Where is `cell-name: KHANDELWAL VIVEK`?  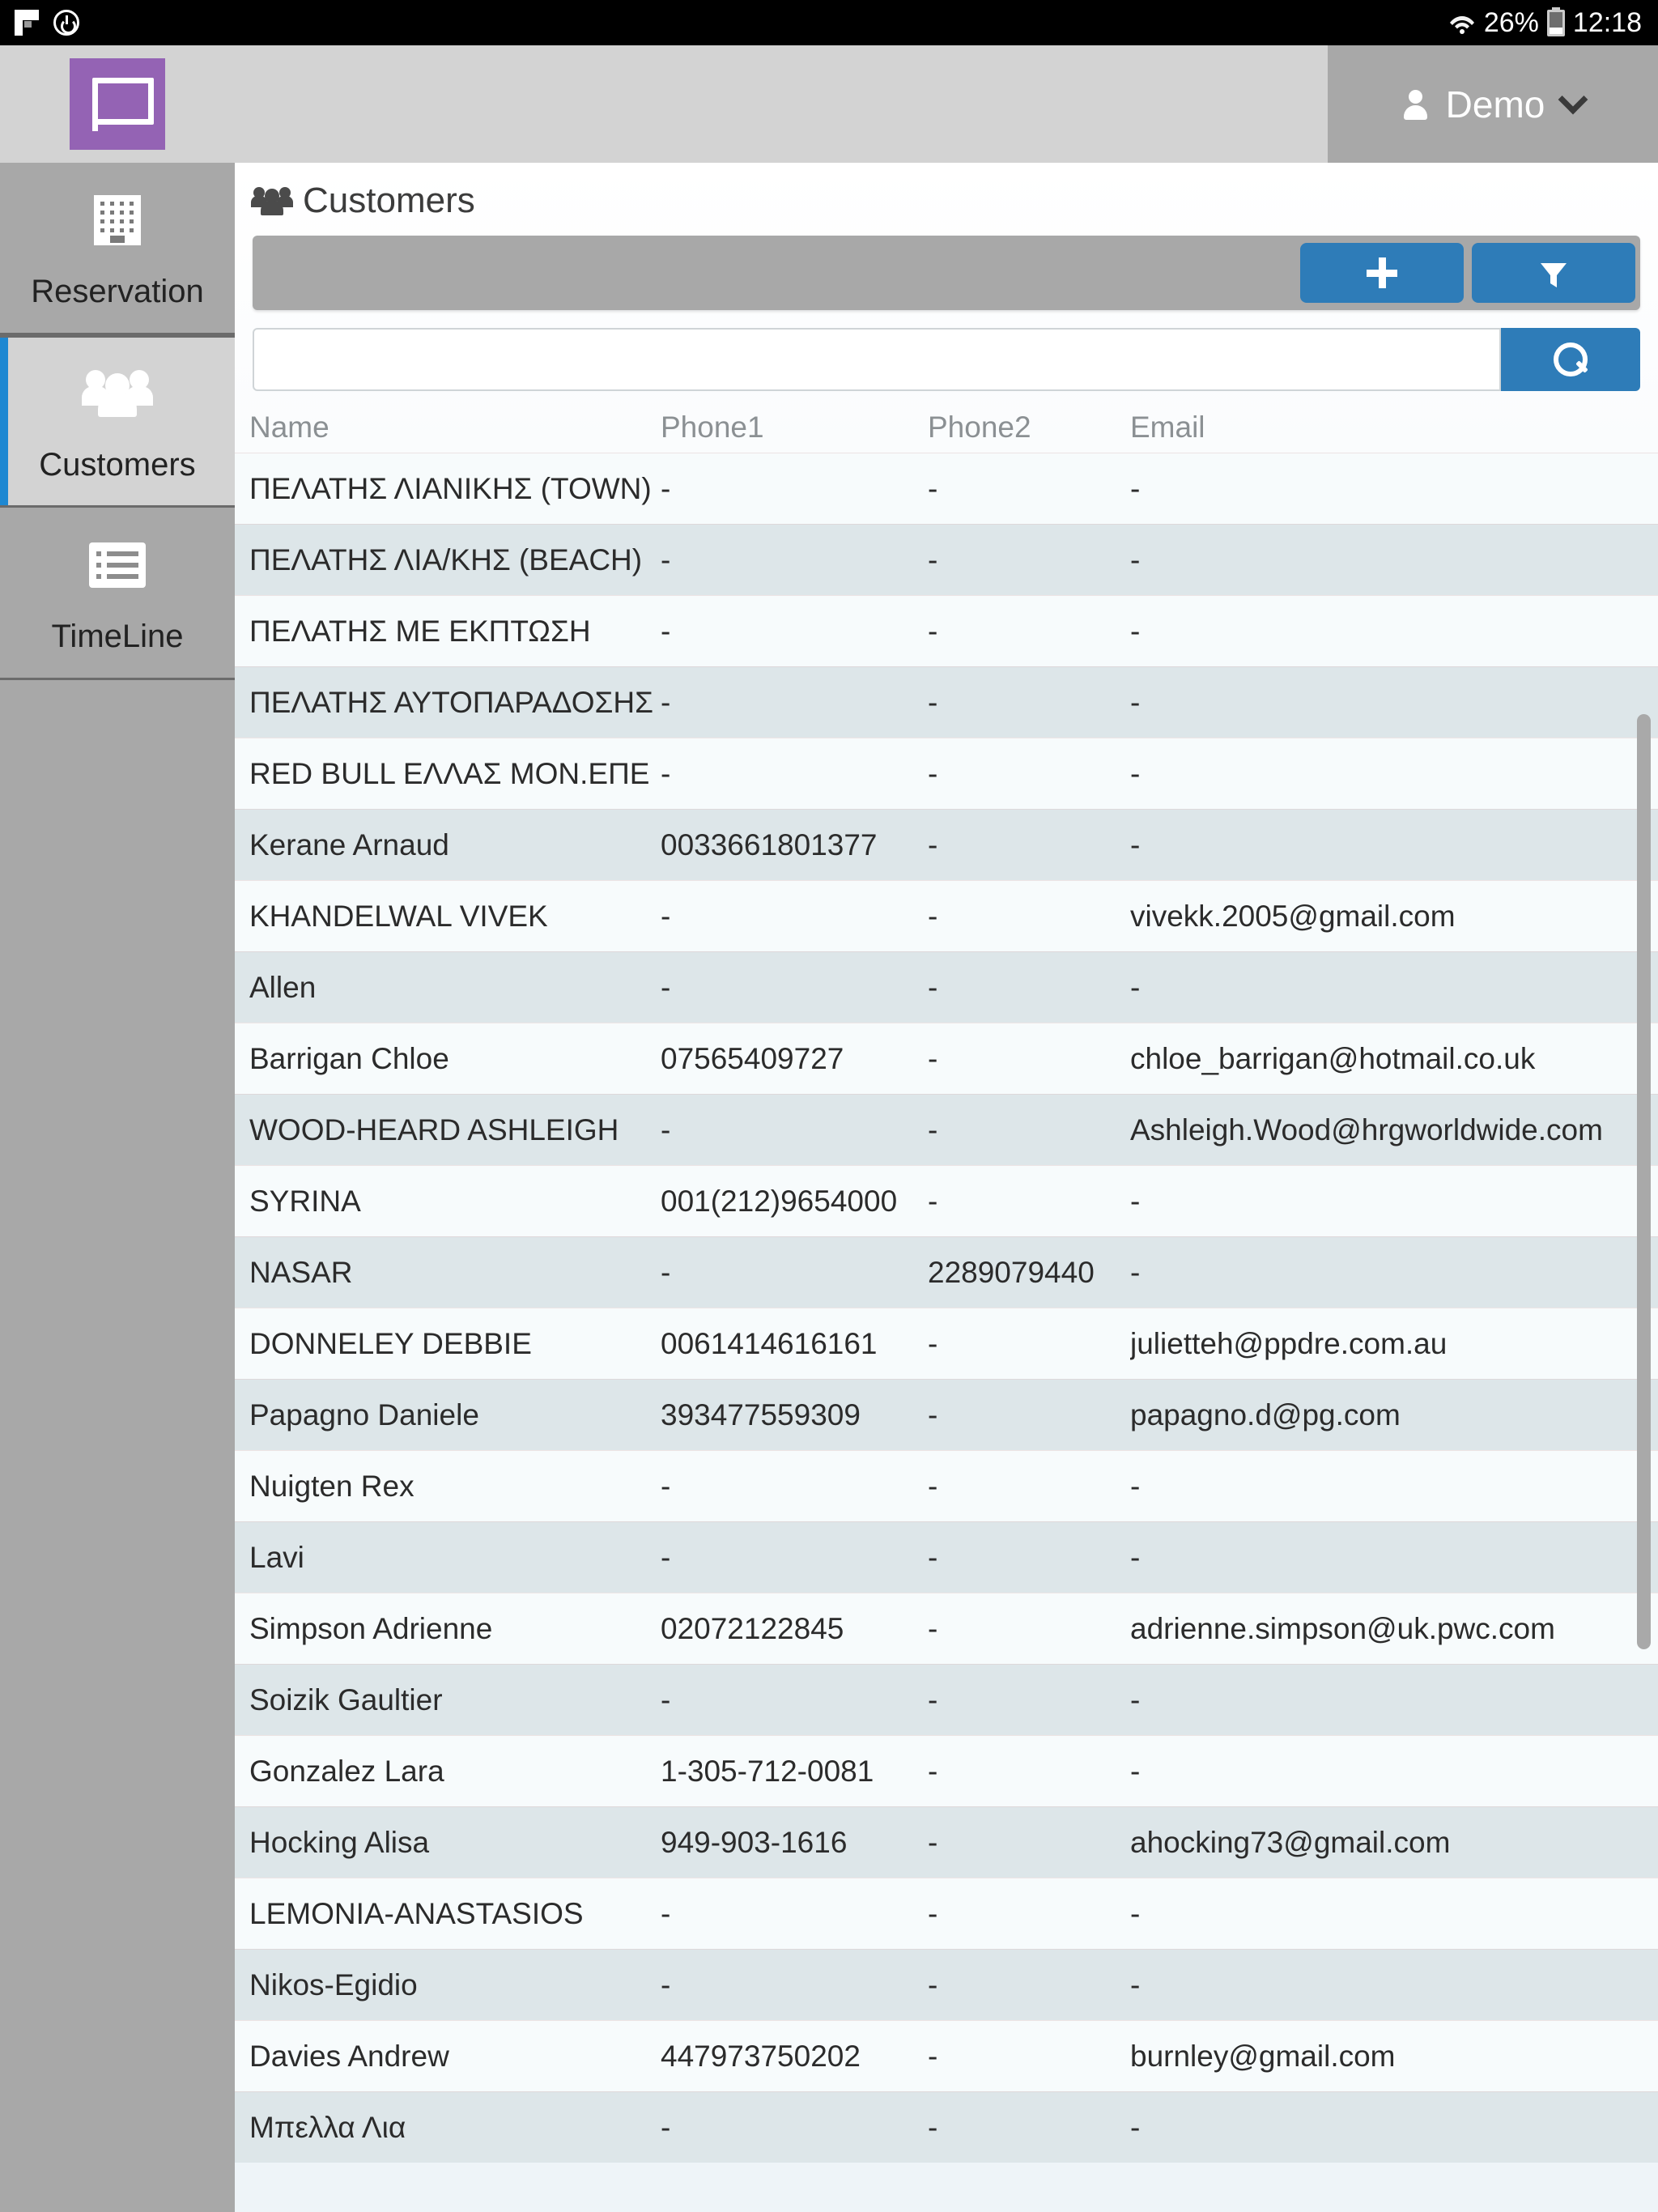 cell-name: KHANDELWAL VIVEK is located at coordinates (398, 916).